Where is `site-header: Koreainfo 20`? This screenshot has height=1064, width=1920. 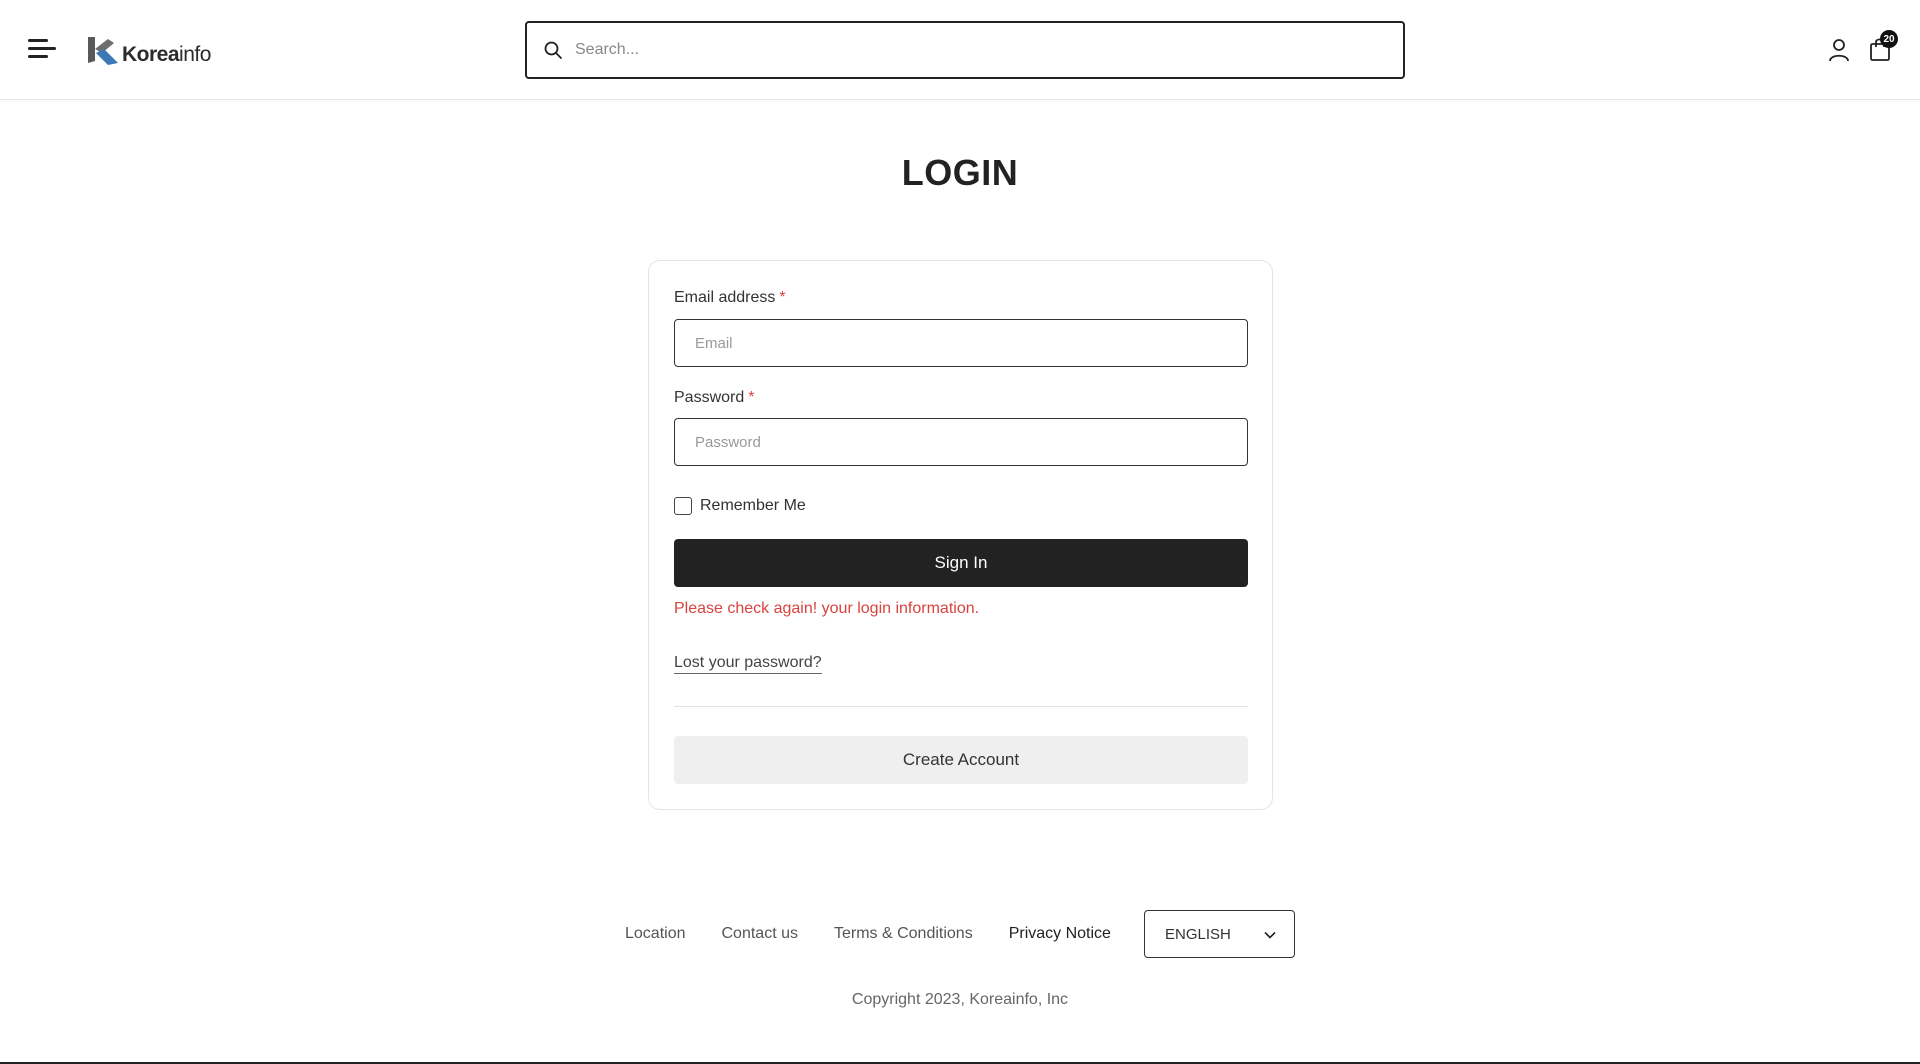 site-header: Koreainfo 20 is located at coordinates (960, 50).